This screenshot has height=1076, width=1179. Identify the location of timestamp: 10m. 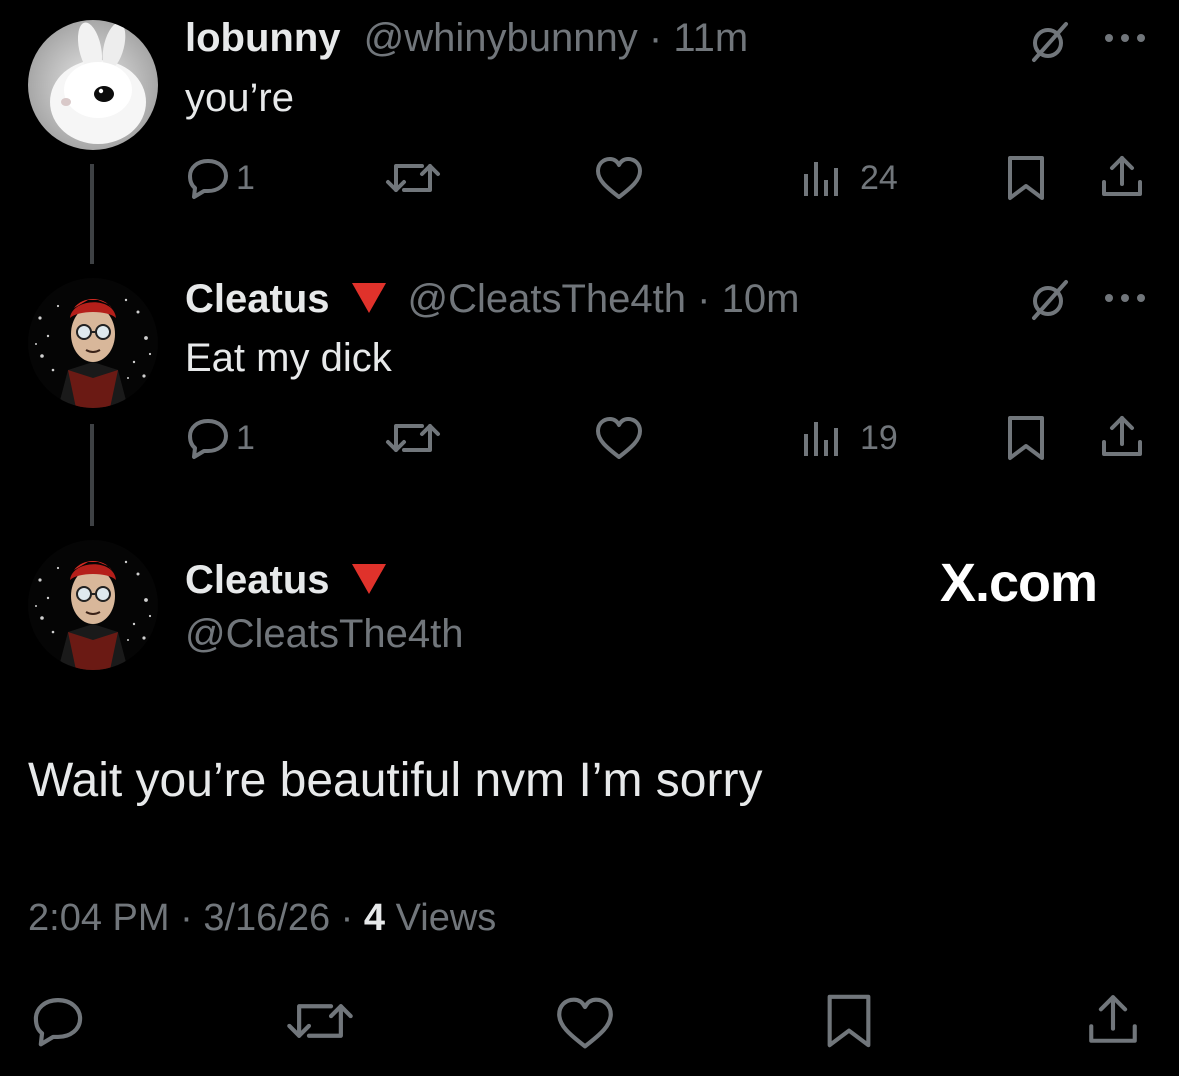
(761, 299).